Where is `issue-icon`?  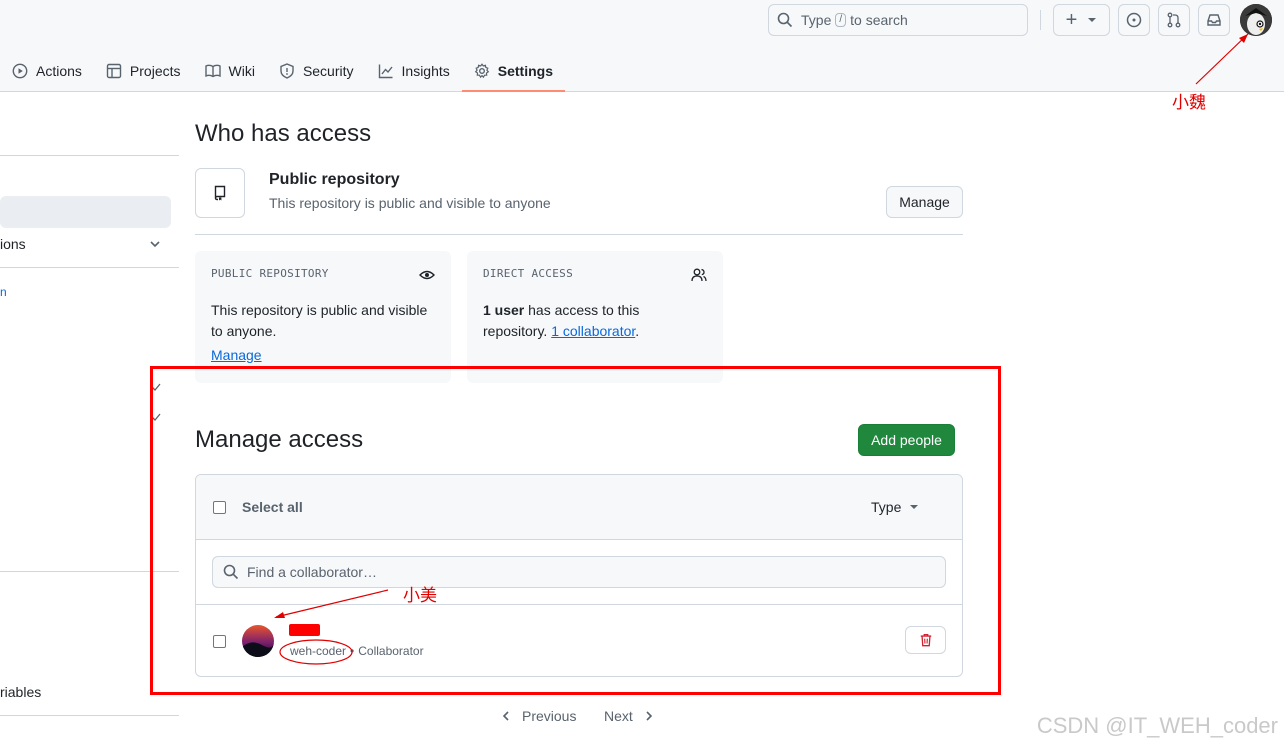
issue-icon is located at coordinates (1134, 20).